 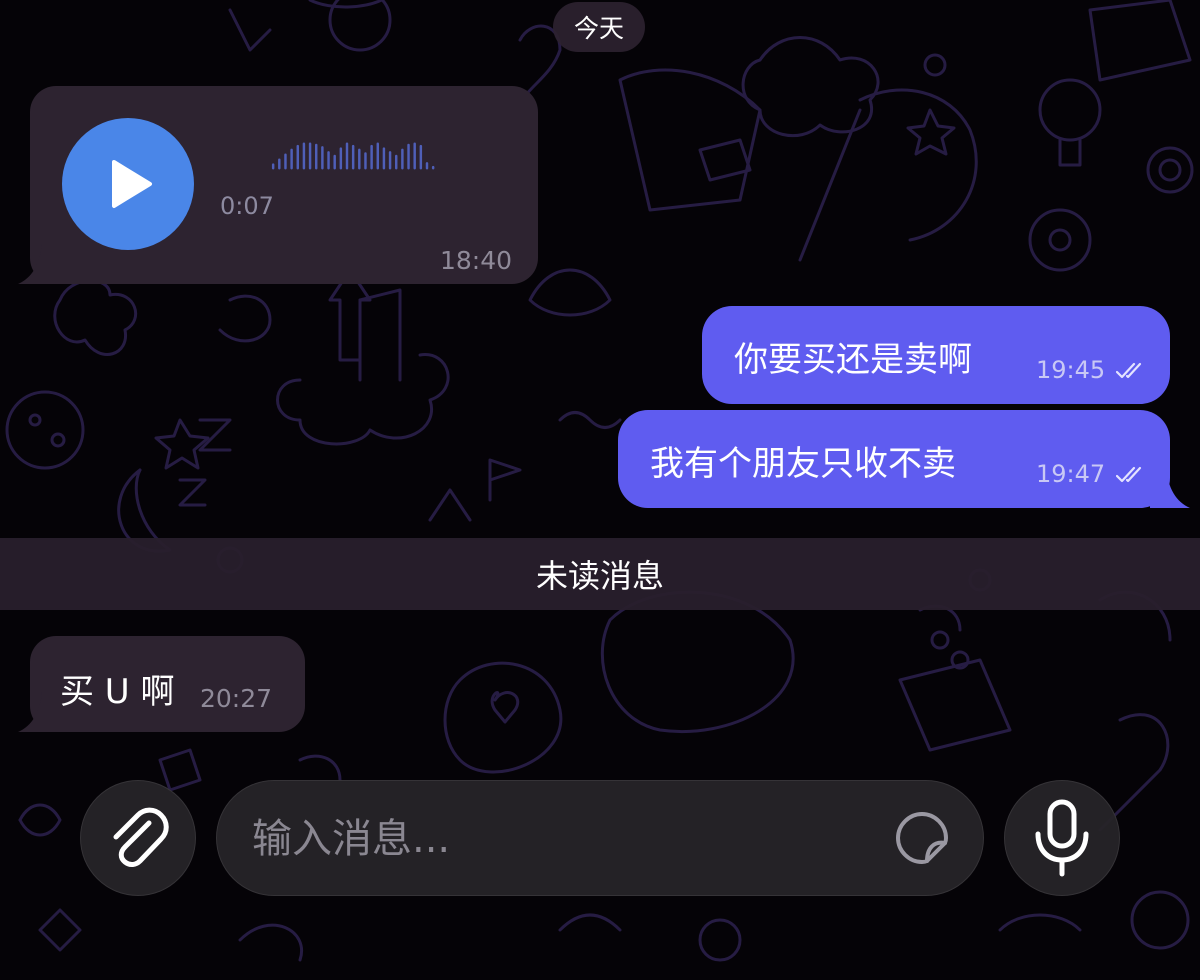 I want to click on play-icon, so click(x=132, y=184).